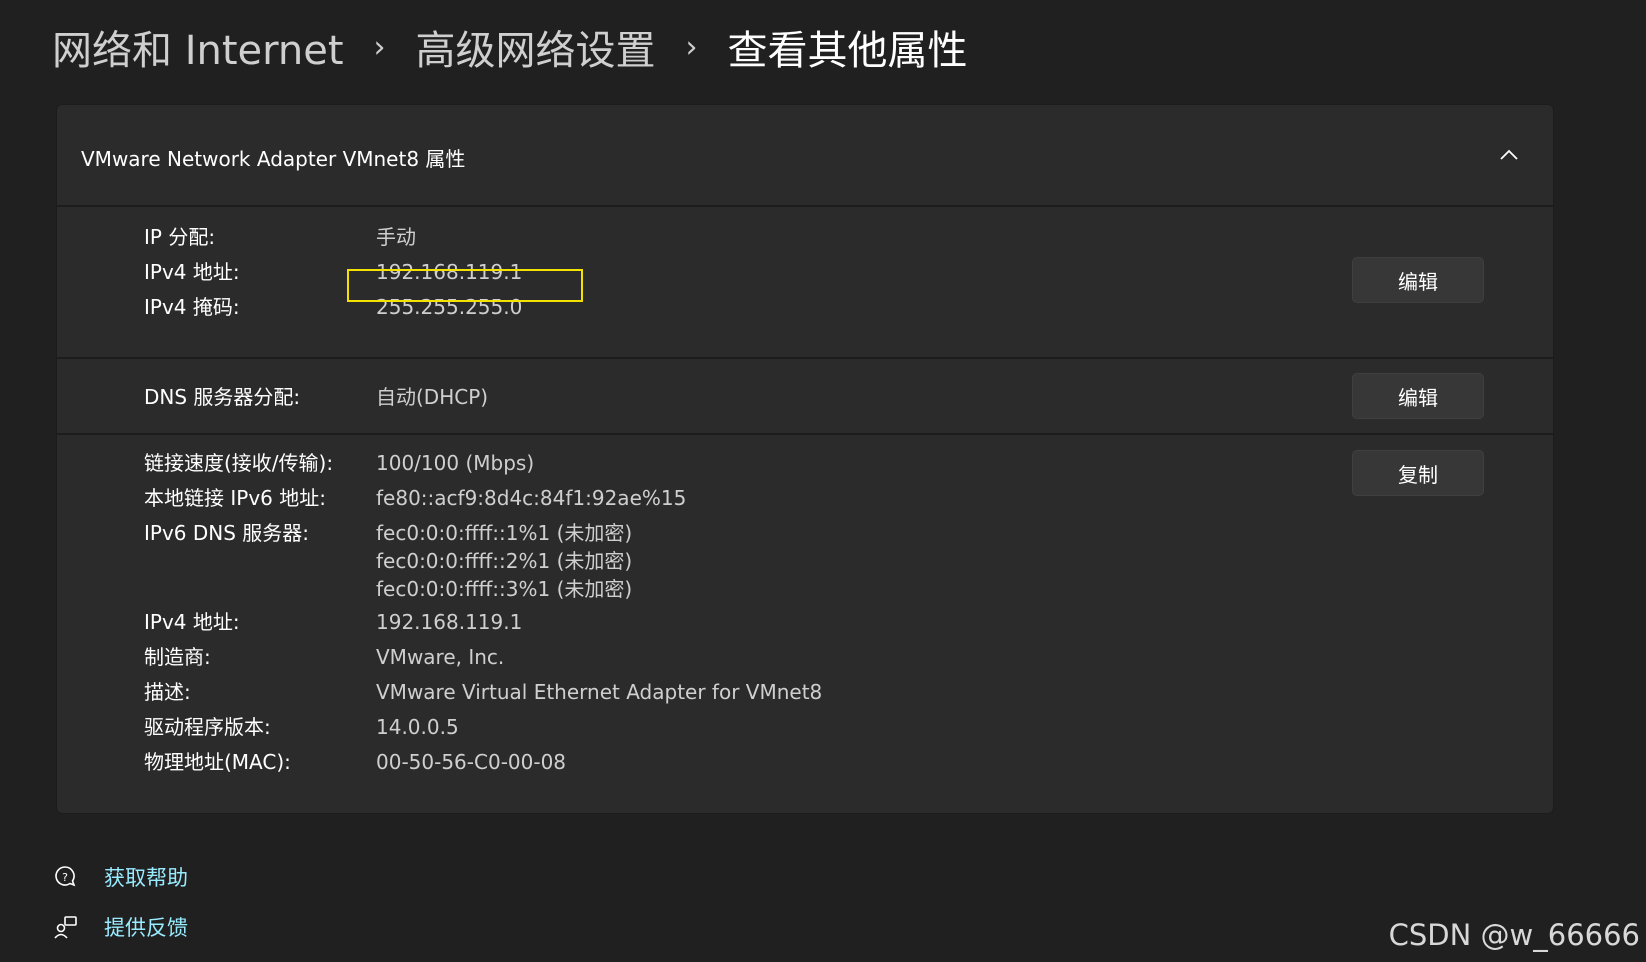  I want to click on breadcrumb: 网络和 Internet › 高级网络设置 › 查看其他属性, so click(510, 47).